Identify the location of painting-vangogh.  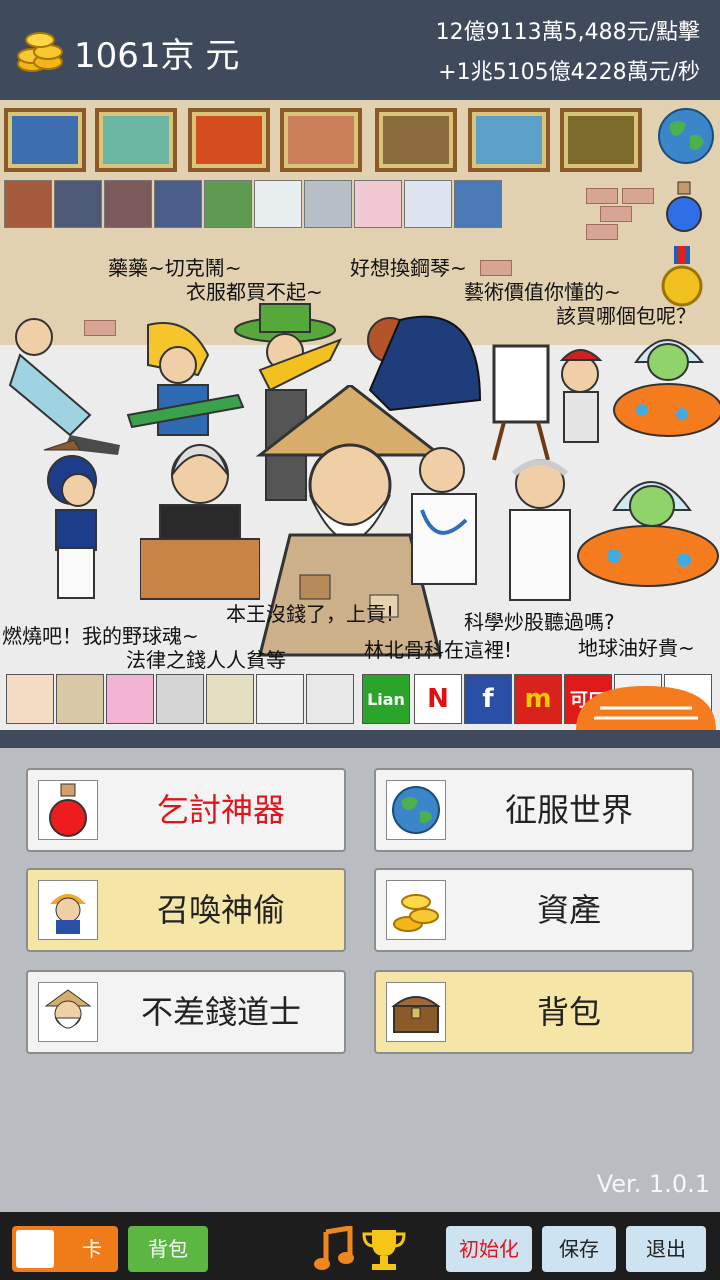
(45, 140).